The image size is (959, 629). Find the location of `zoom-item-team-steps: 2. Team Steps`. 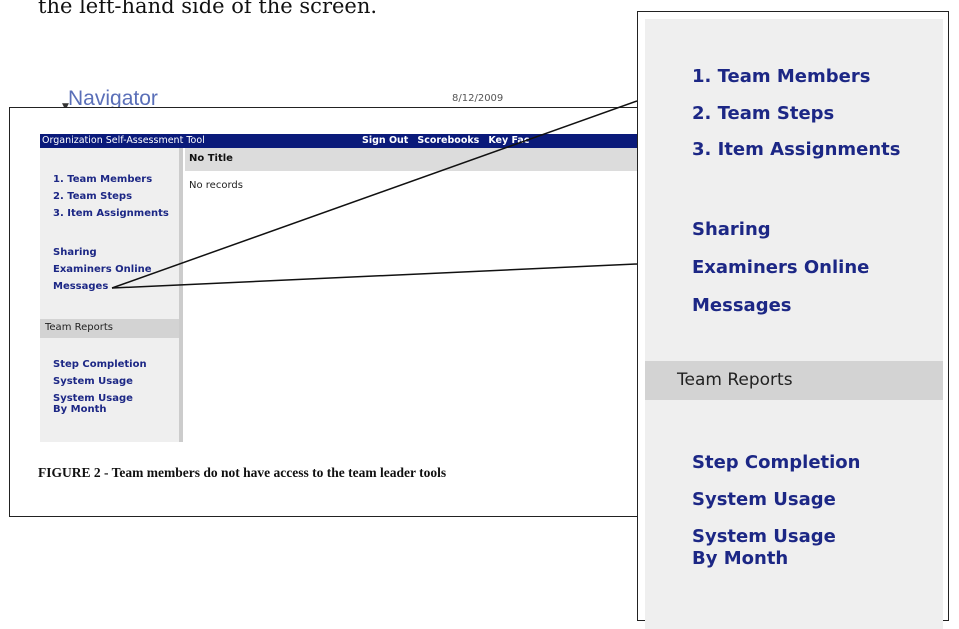

zoom-item-team-steps: 2. Team Steps is located at coordinates (763, 114).